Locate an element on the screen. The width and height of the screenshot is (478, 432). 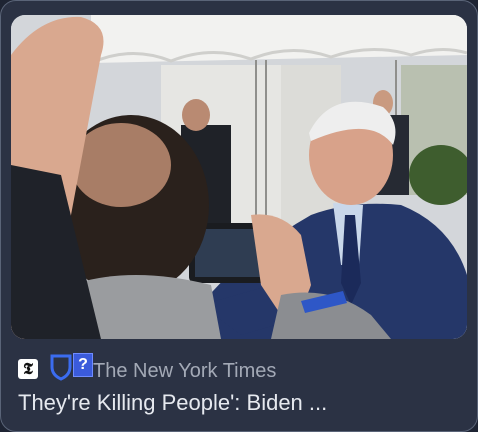
source-row: 𝕿 ? The New York Times is located at coordinates (147, 368).